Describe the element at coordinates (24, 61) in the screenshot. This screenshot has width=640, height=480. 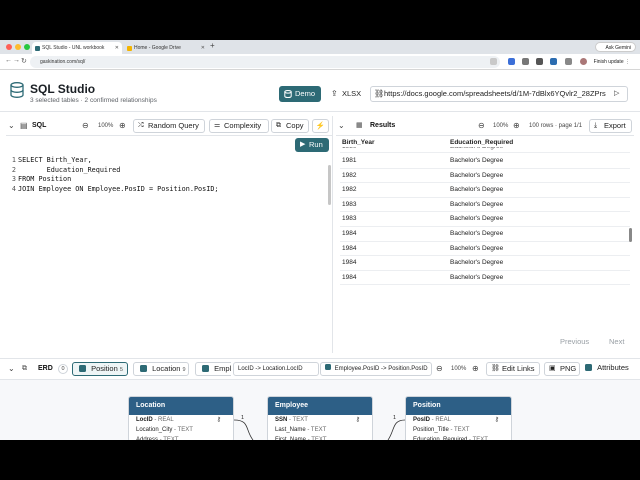
I see `reload-icon: ↻` at that location.